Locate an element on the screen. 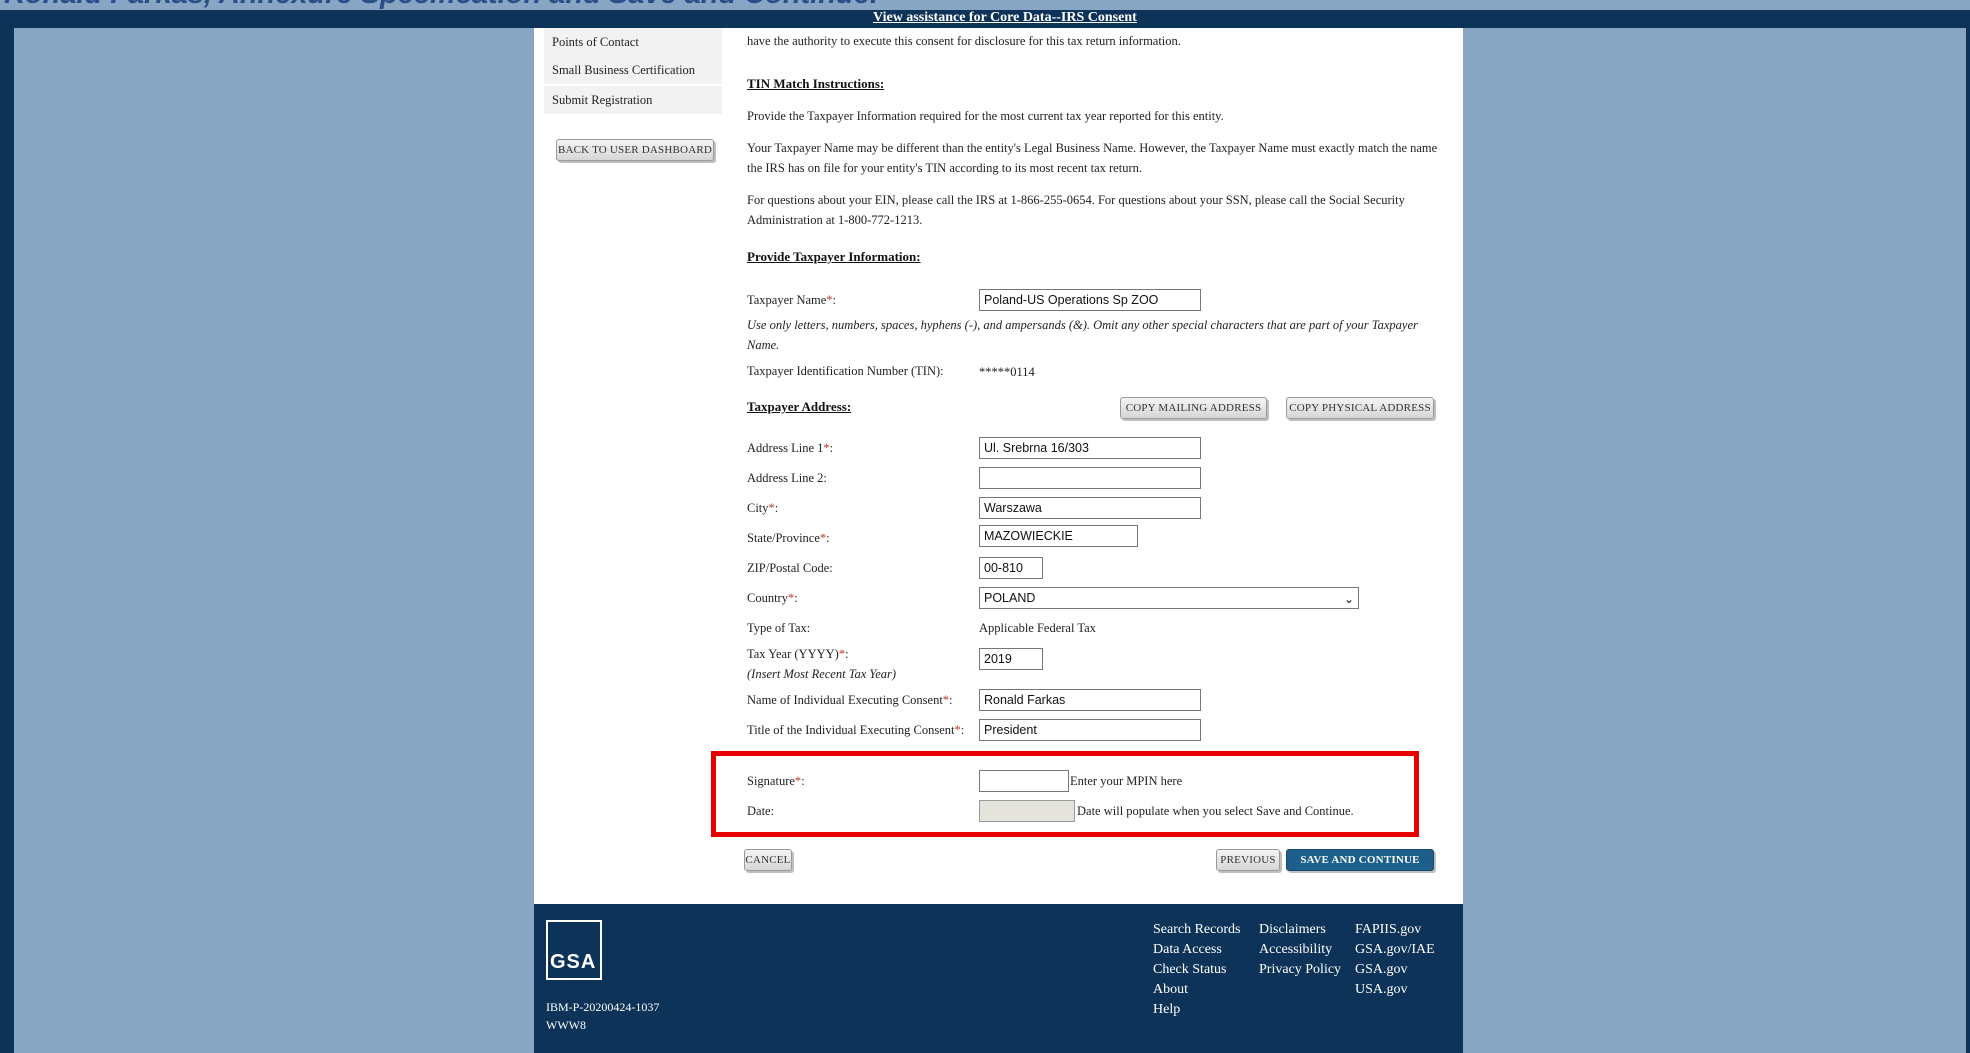 The height and width of the screenshot is (1053, 1970). state-label: State/Province*: is located at coordinates (788, 538).